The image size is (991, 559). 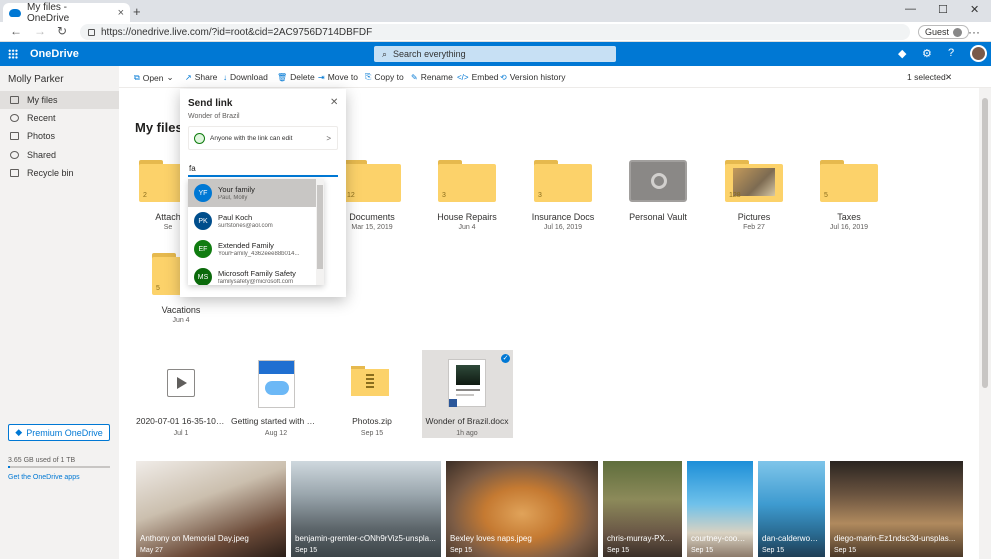 I want to click on nav-item-shared: Shared, so click(x=59, y=155).